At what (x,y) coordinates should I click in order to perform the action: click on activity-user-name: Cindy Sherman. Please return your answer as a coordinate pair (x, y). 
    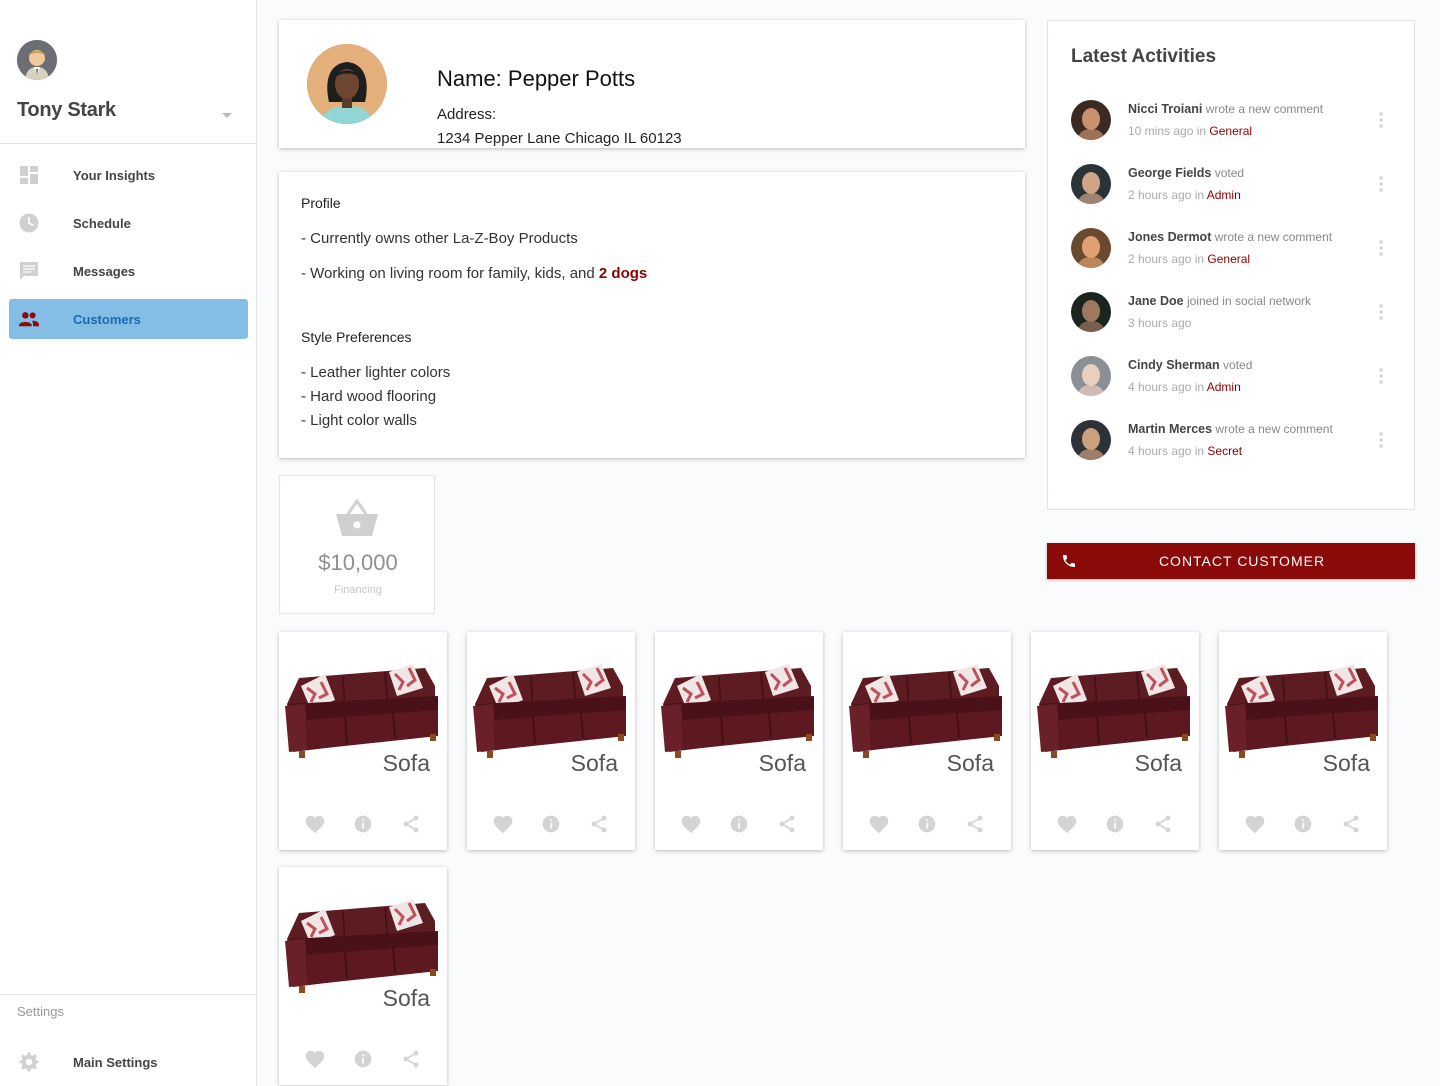
    Looking at the image, I should click on (1174, 365).